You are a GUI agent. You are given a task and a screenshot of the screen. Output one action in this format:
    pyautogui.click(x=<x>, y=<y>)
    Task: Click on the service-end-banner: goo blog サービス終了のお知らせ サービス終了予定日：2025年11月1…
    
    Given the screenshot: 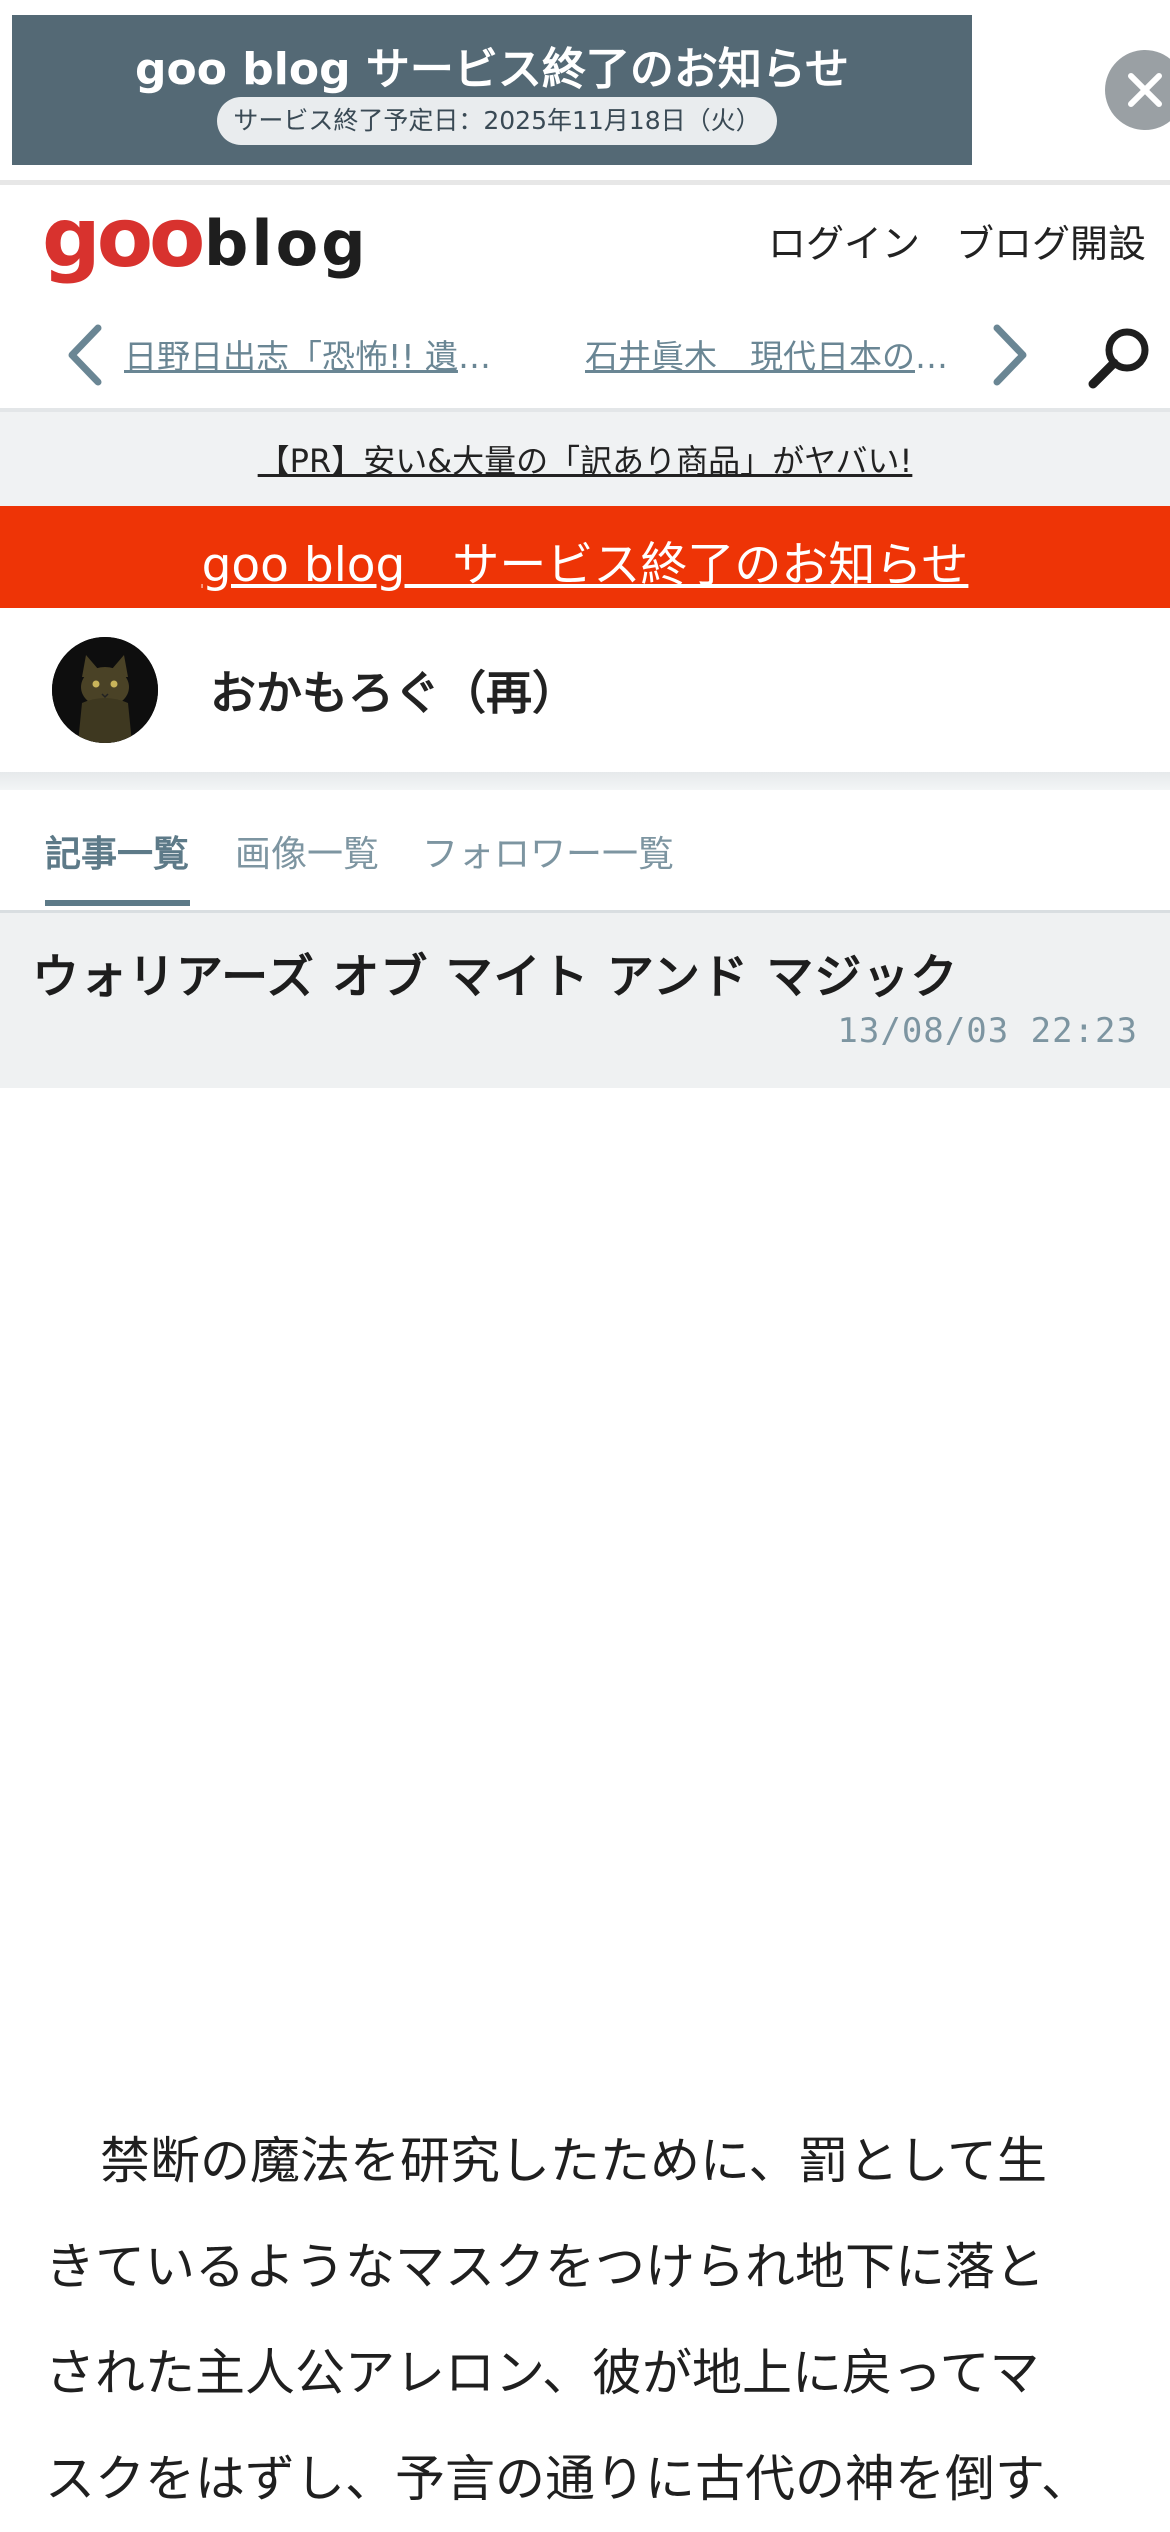 What is the action you would take?
    pyautogui.click(x=492, y=90)
    